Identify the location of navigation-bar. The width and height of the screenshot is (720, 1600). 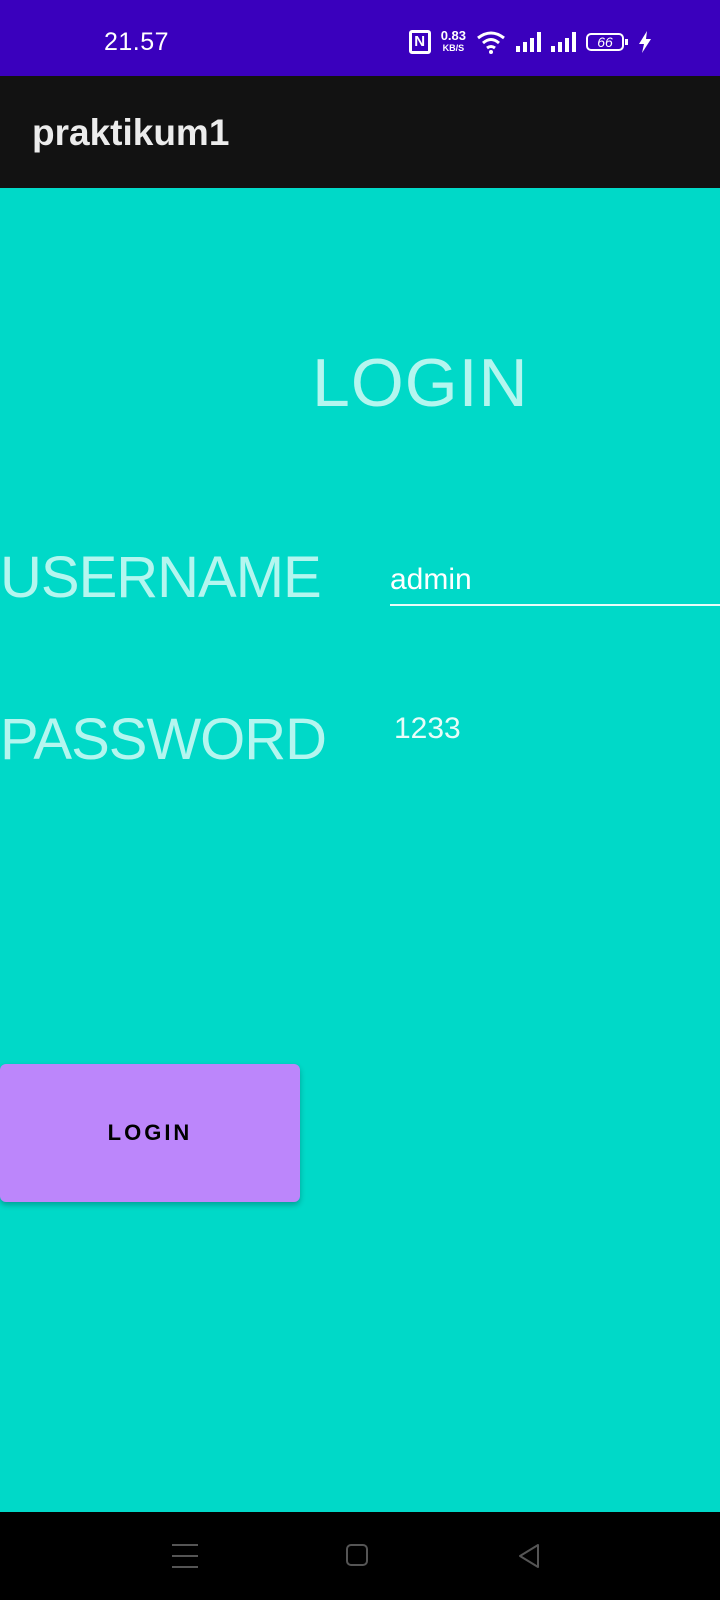
(360, 1556).